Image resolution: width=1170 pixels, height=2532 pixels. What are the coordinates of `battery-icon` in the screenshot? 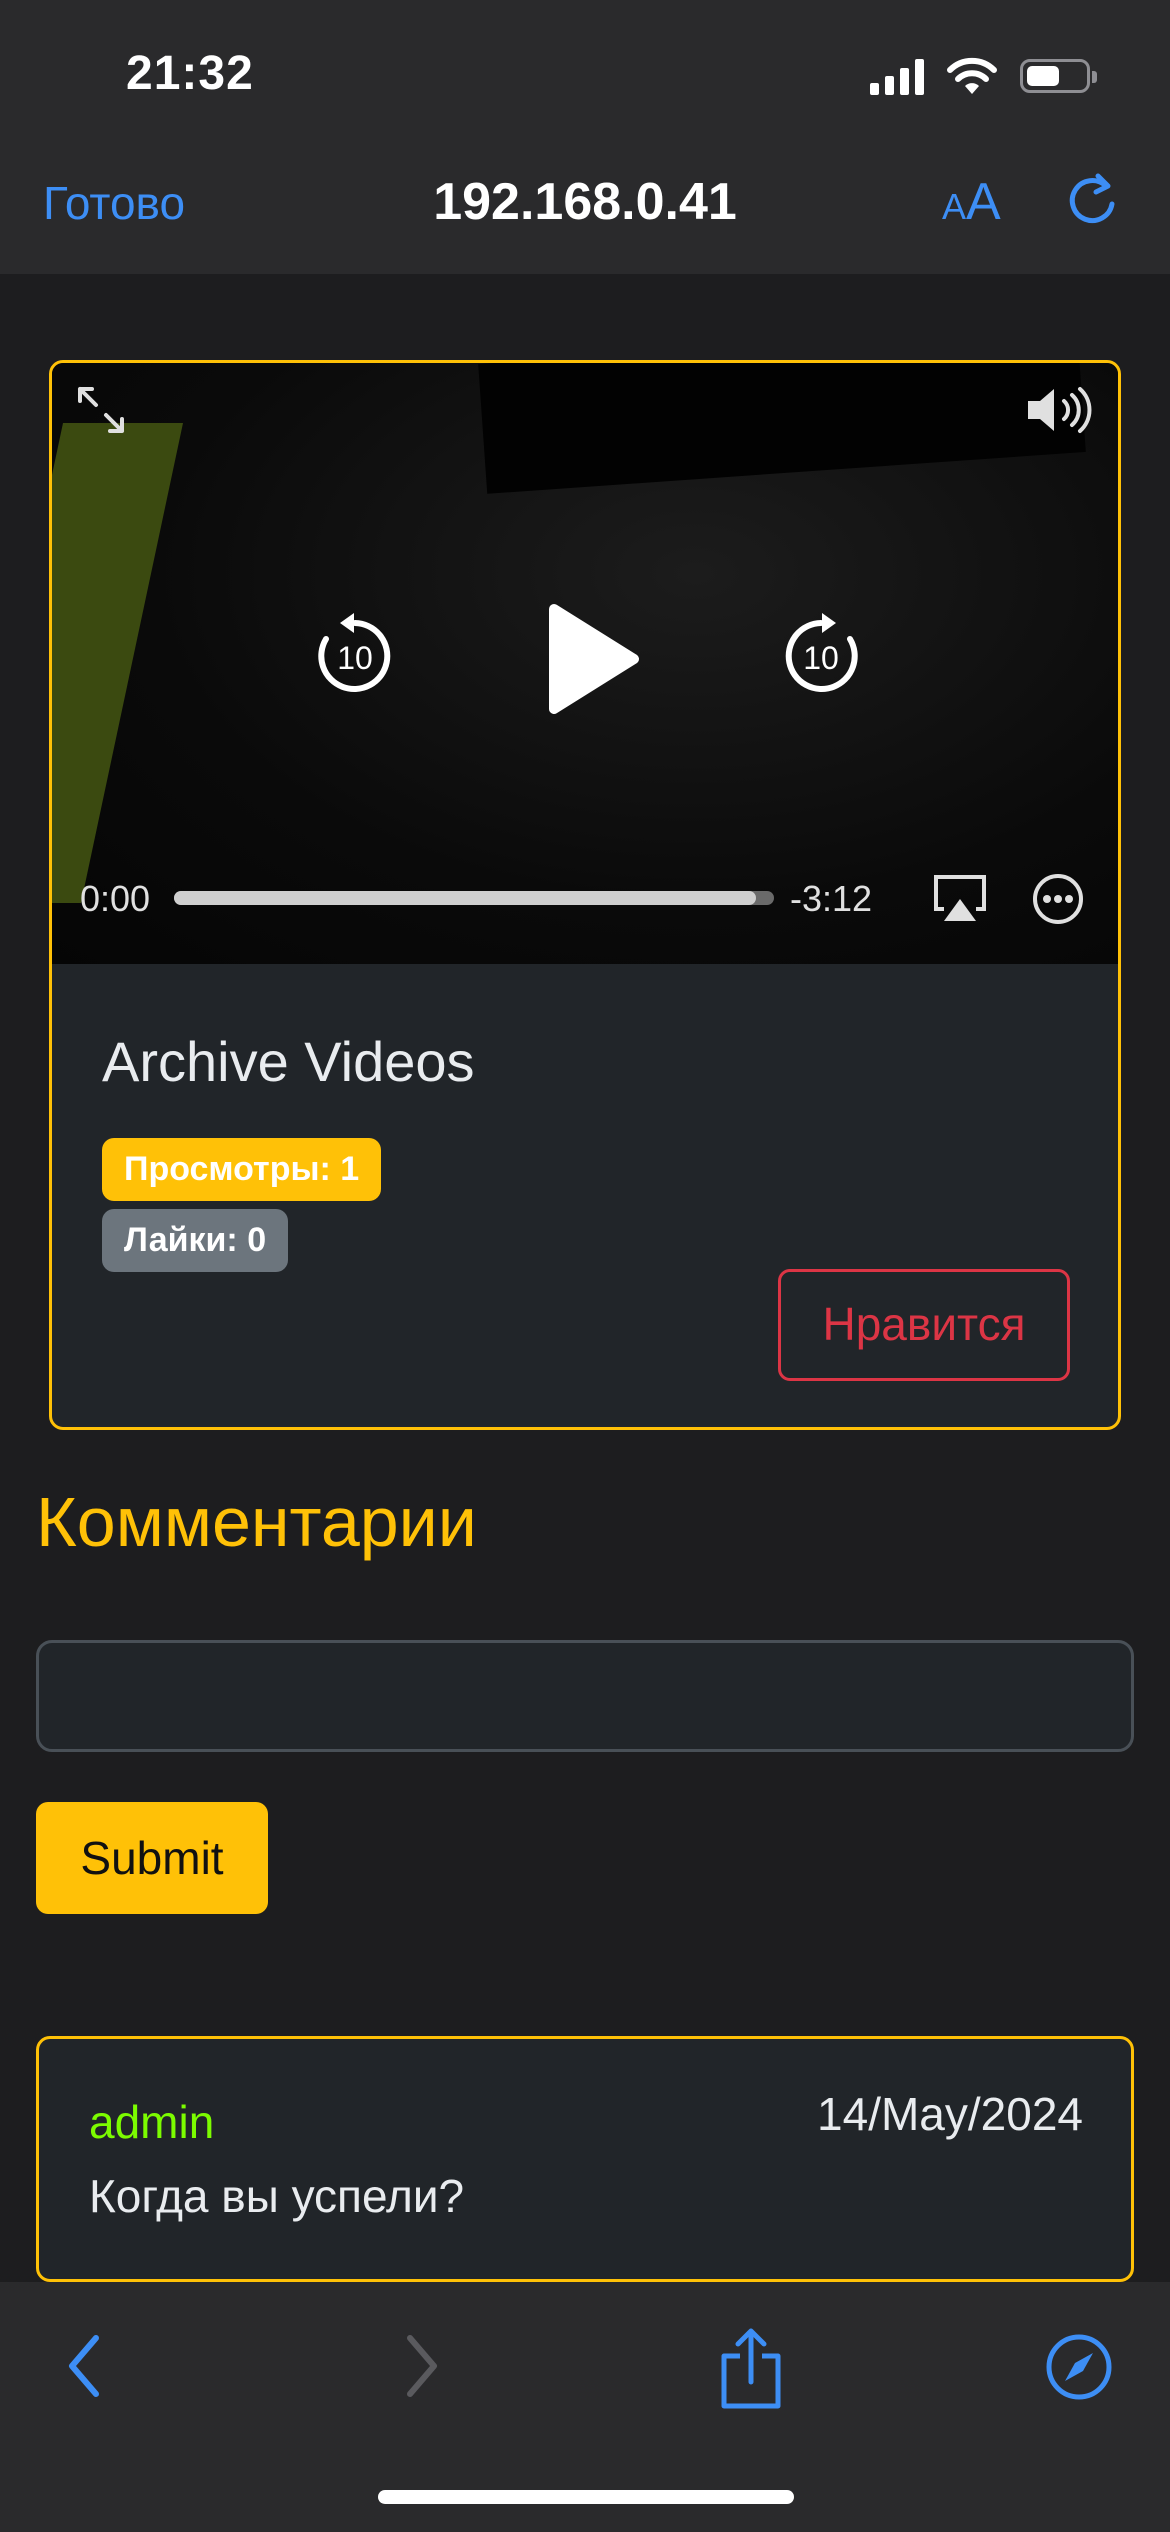 It's located at (1058, 76).